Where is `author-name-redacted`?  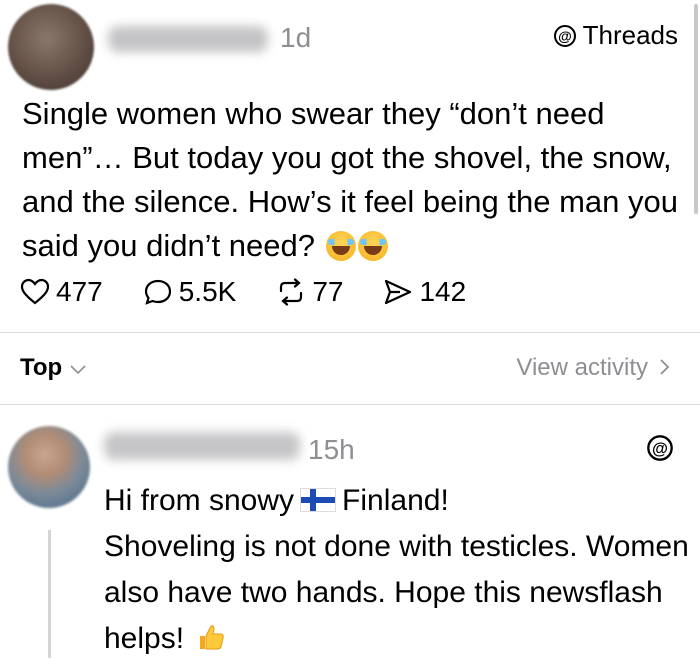 author-name-redacted is located at coordinates (188, 39).